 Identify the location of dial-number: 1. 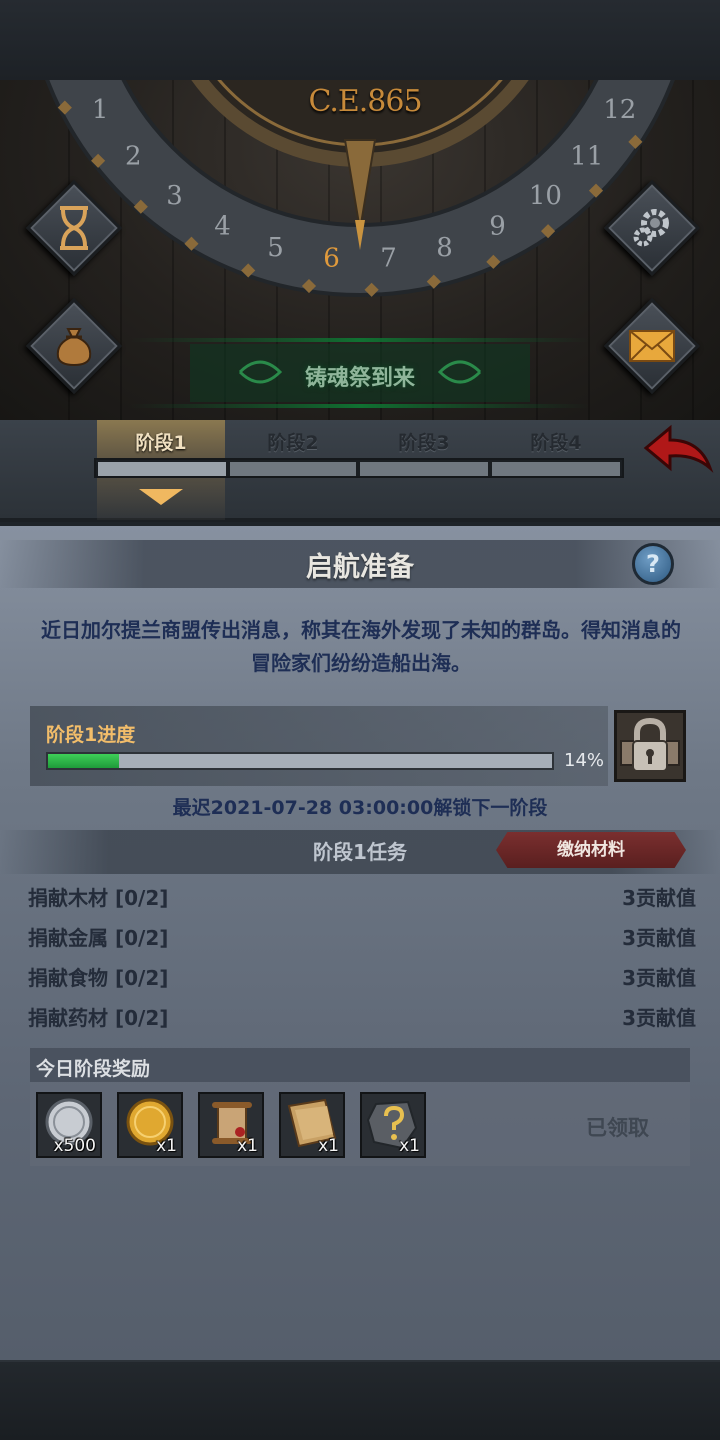
(100, 110).